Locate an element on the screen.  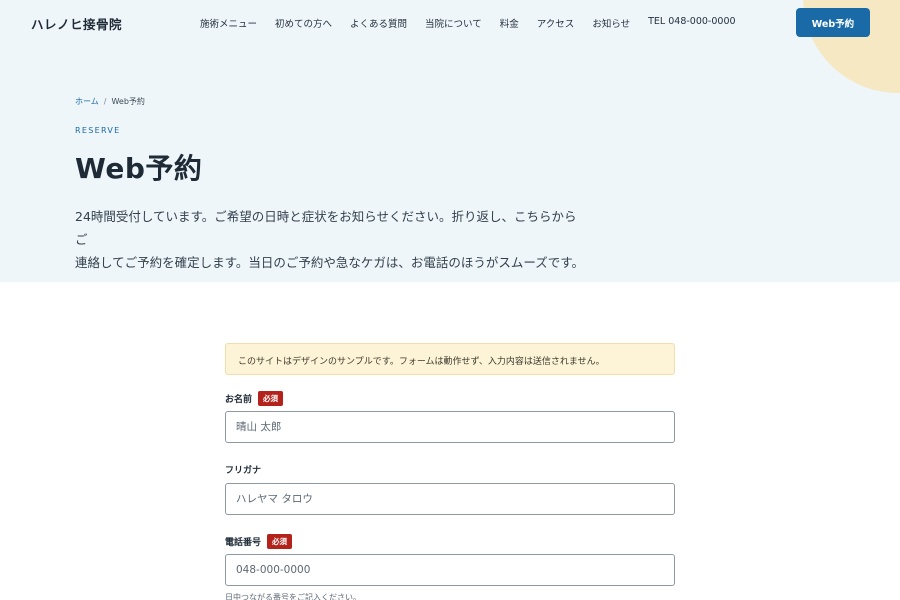
nav-item-first-visit: 初めての方へ is located at coordinates (303, 23).